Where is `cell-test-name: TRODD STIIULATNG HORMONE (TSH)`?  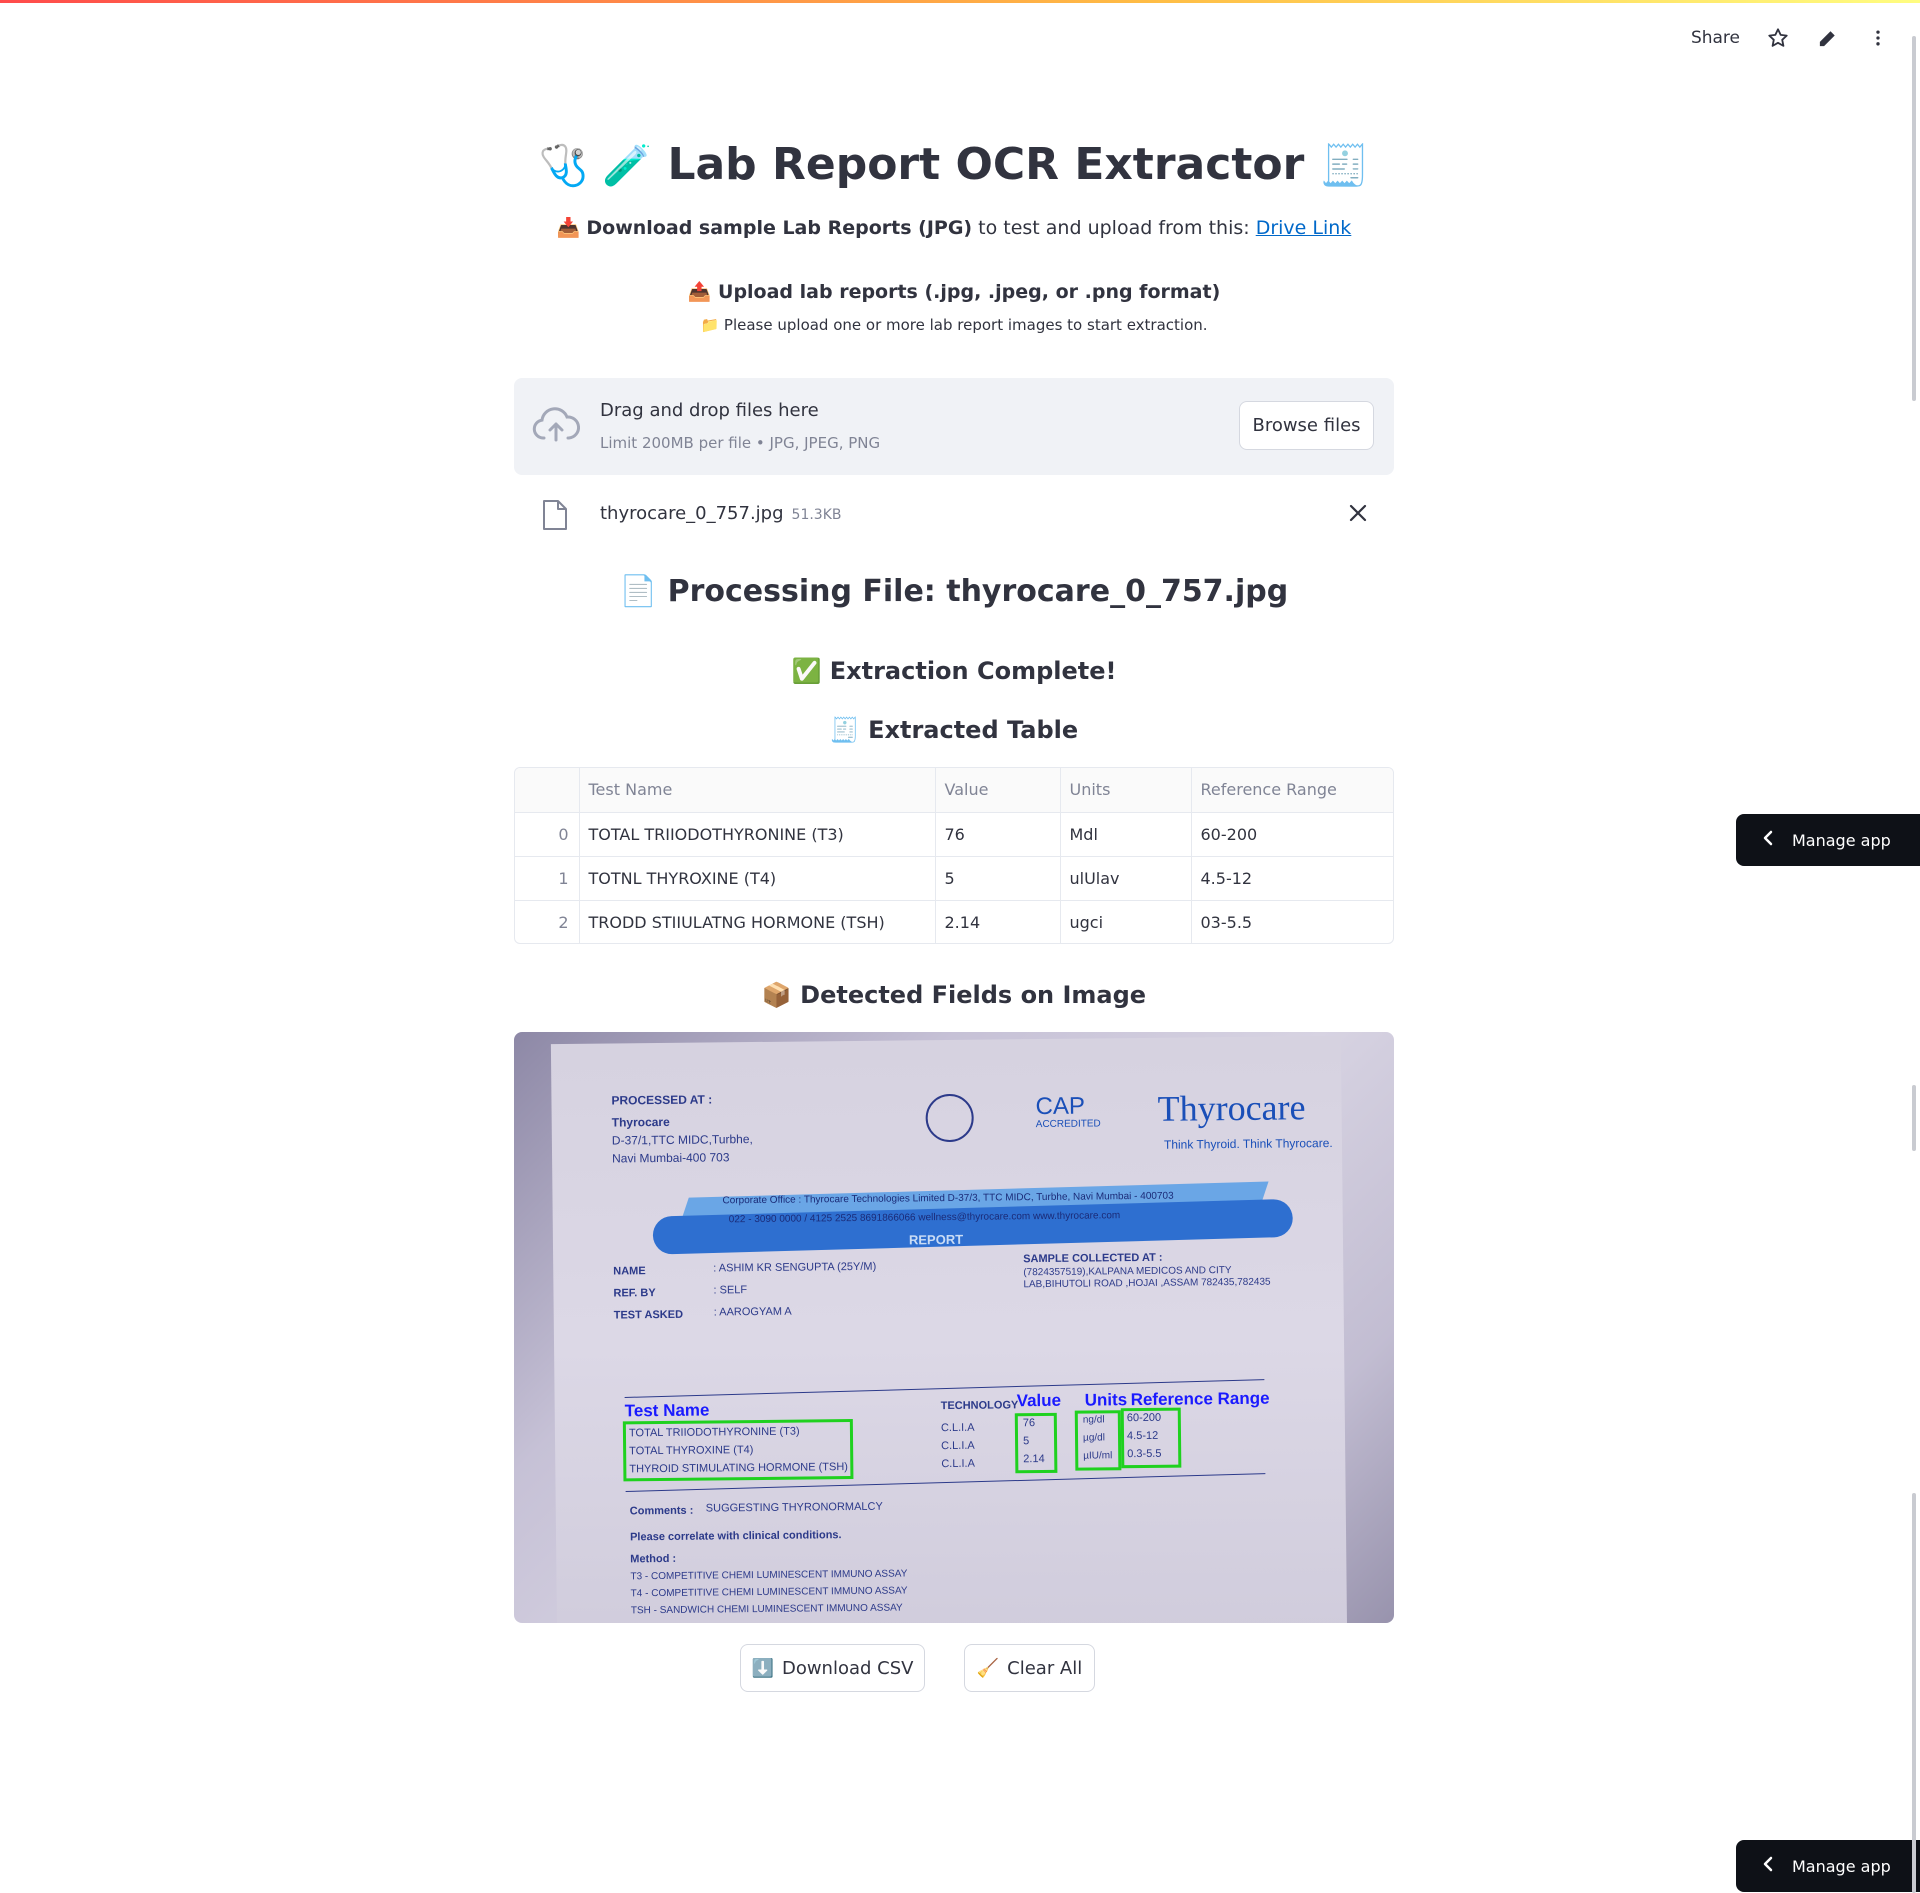
cell-test-name: TRODD STIIULATNG HORMONE (TSH) is located at coordinates (757, 921).